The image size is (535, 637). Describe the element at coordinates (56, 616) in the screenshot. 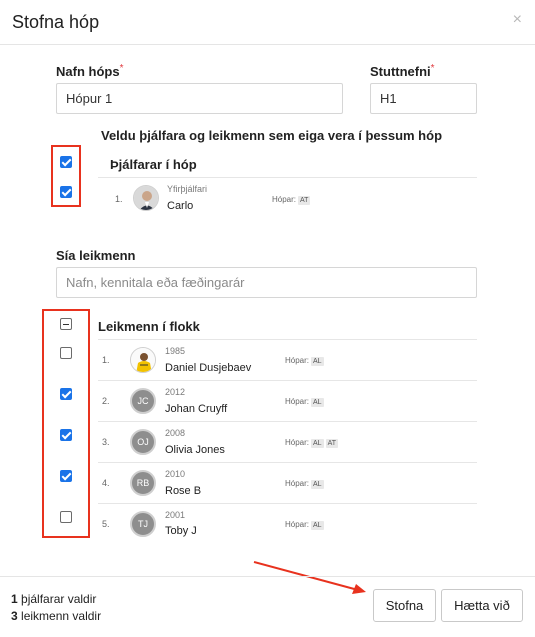

I see `players-selected-count: 3 leikmenn valdir` at that location.